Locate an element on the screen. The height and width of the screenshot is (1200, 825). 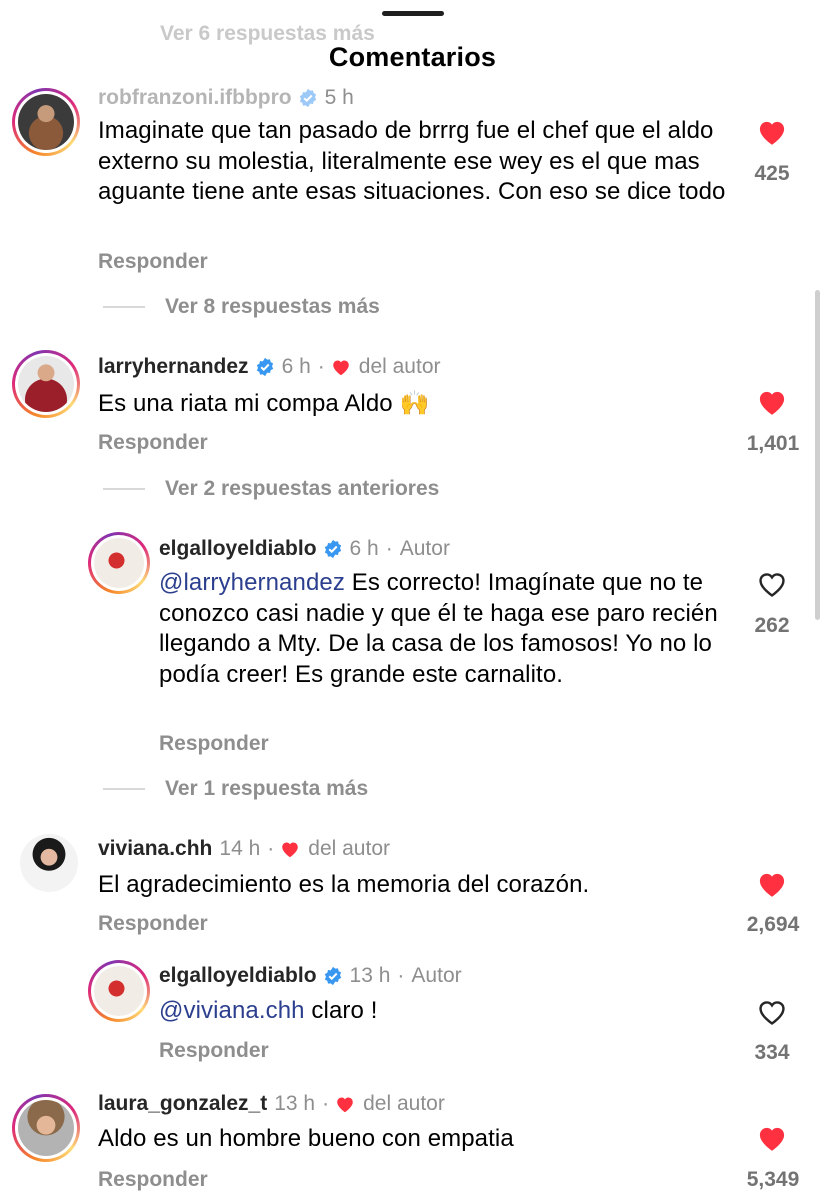
comment-text: Aldo es un hombre bueno con empatia is located at coordinates (306, 1138).